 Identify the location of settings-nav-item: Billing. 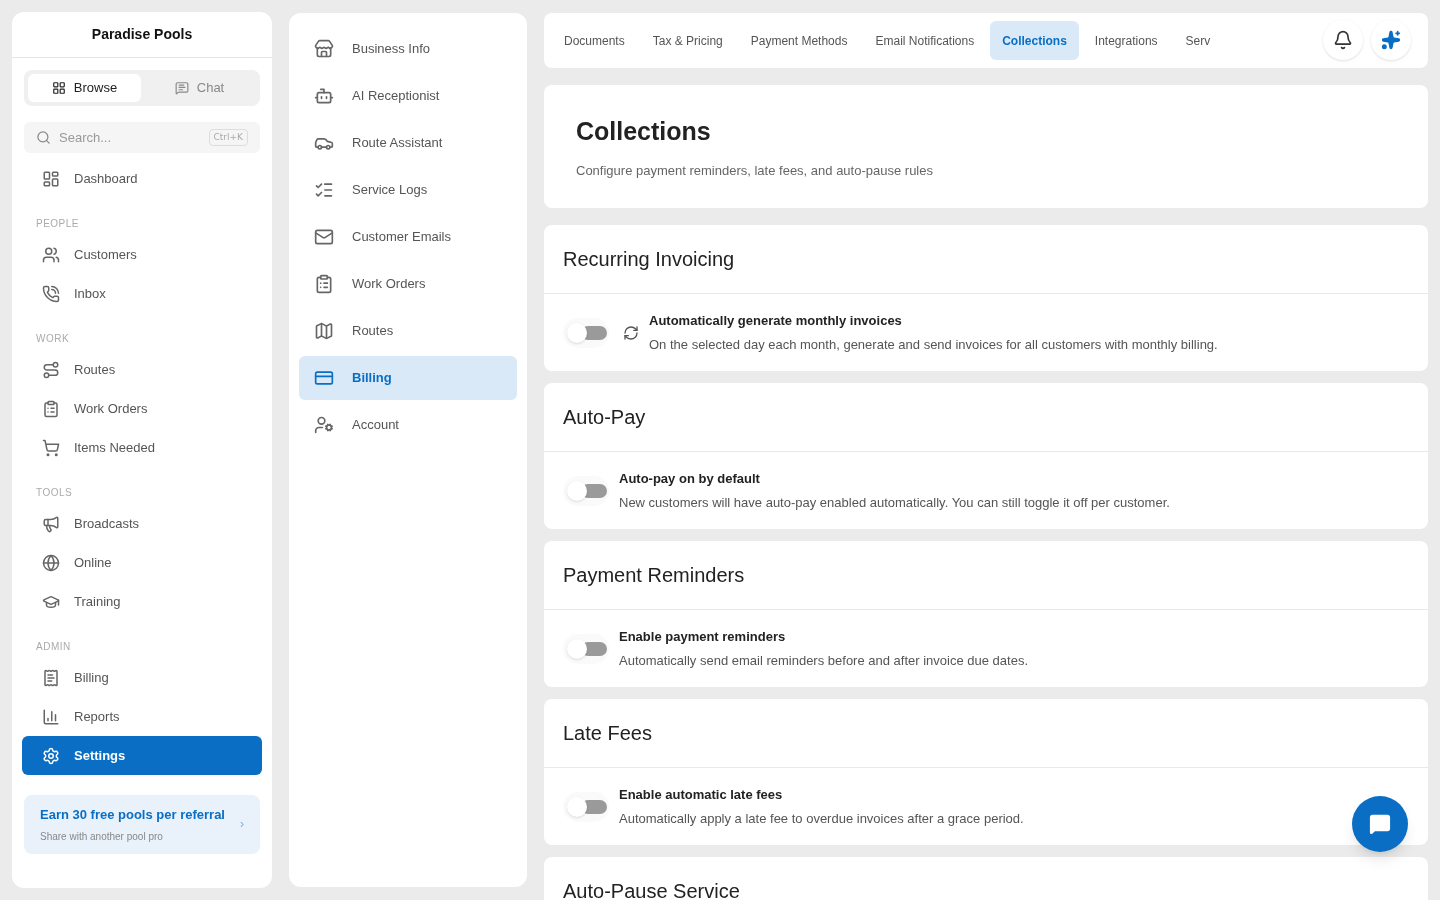
(408, 378).